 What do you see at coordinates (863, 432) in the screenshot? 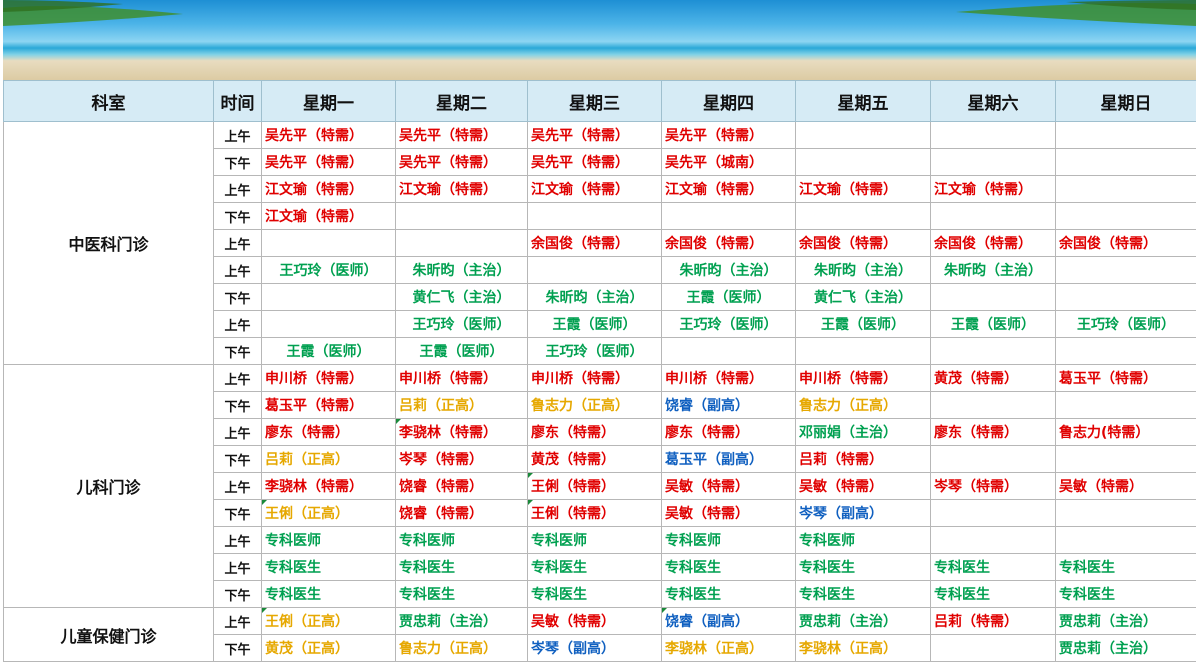
I see `schedule-cell: 邓丽娟（主治）` at bounding box center [863, 432].